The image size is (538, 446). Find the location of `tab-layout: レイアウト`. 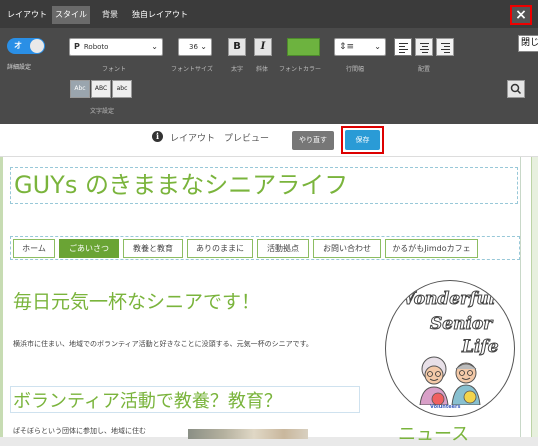

tab-layout: レイアウト is located at coordinates (27, 15).